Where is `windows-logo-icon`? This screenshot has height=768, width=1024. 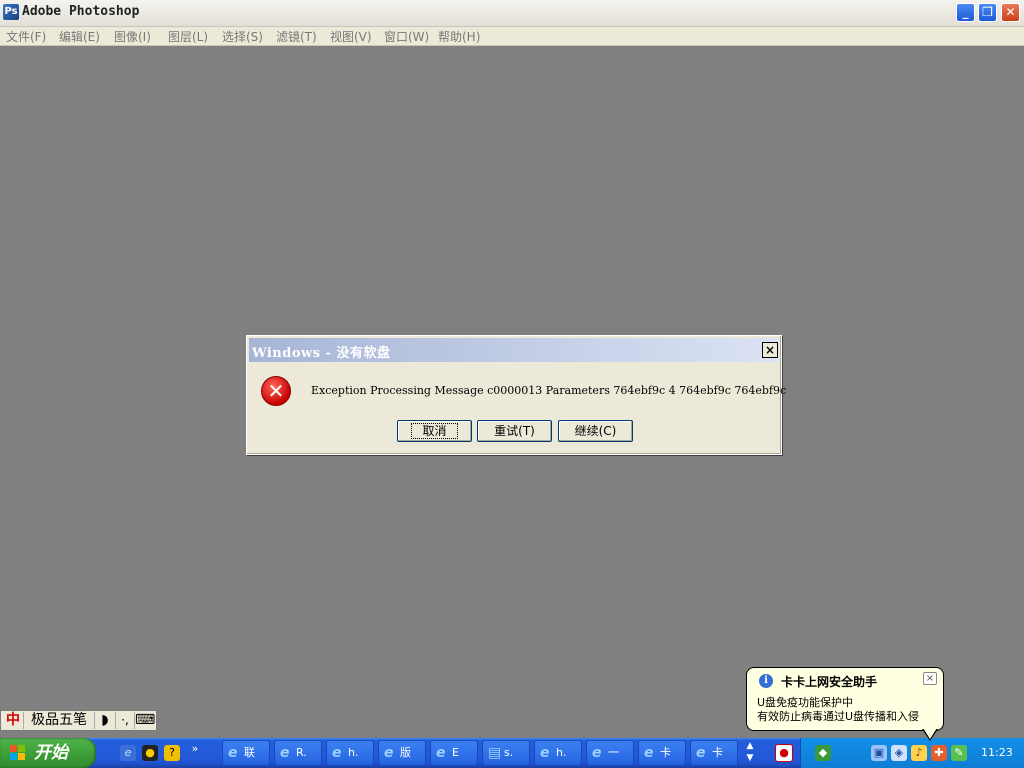 windows-logo-icon is located at coordinates (17, 752).